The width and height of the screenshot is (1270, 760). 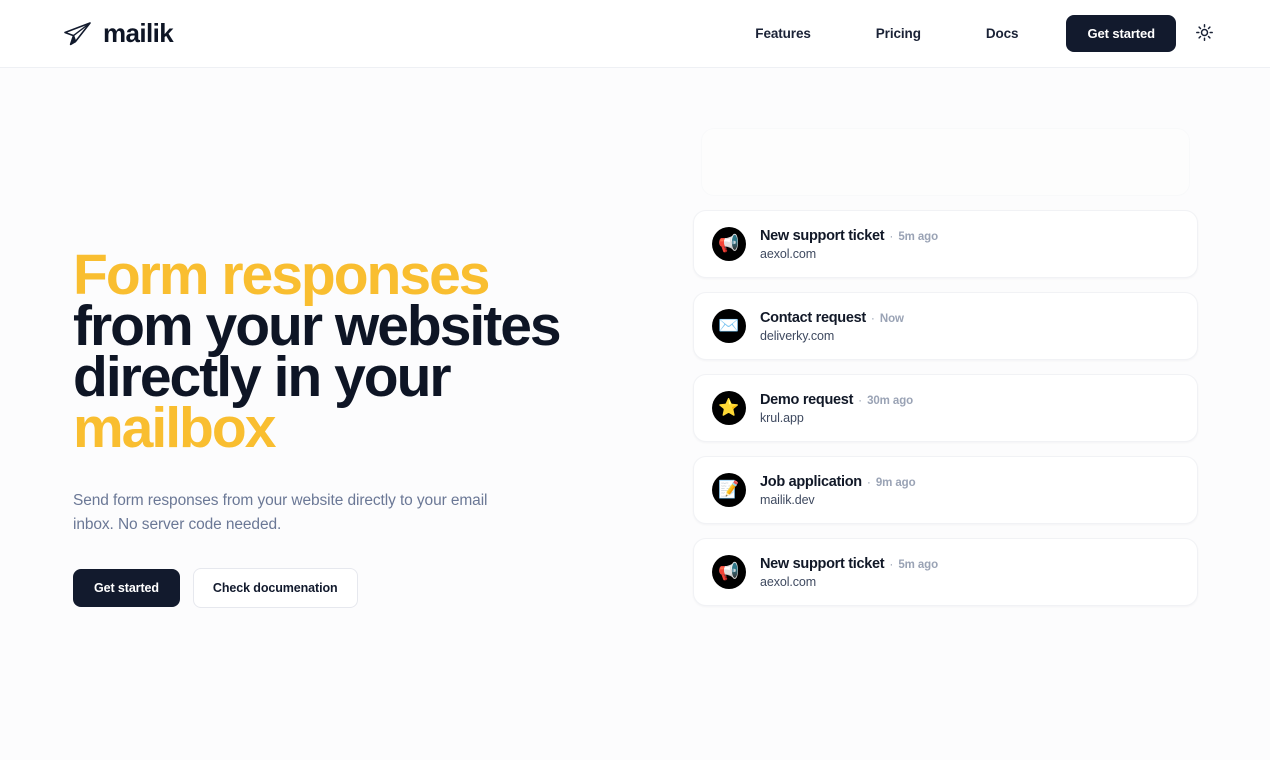 I want to click on notification-domain: krul.app, so click(x=782, y=417).